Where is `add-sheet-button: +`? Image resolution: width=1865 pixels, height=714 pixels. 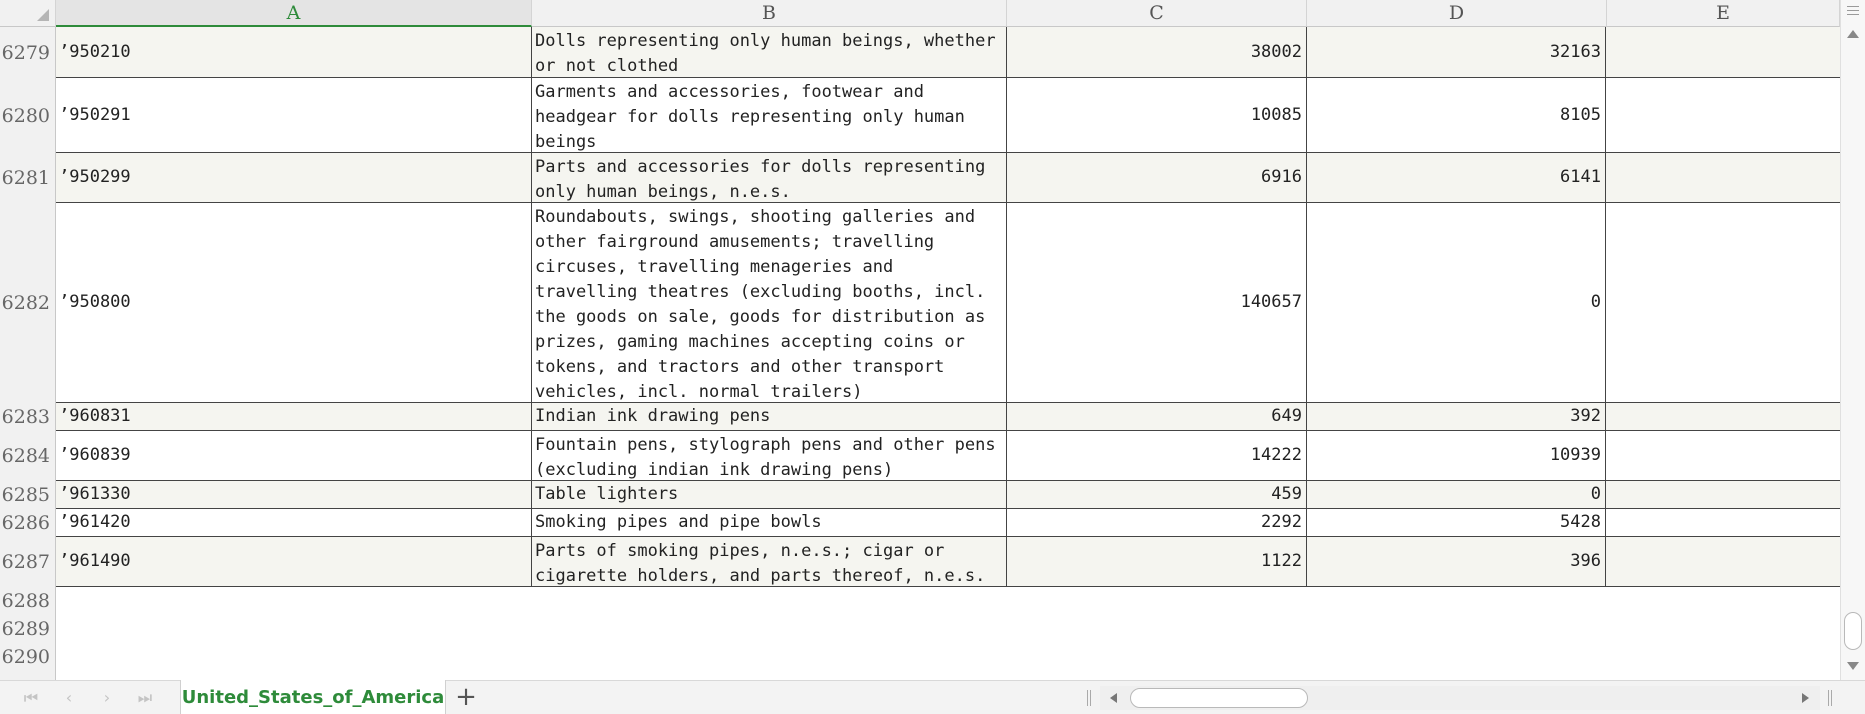 add-sheet-button: + is located at coordinates (466, 697).